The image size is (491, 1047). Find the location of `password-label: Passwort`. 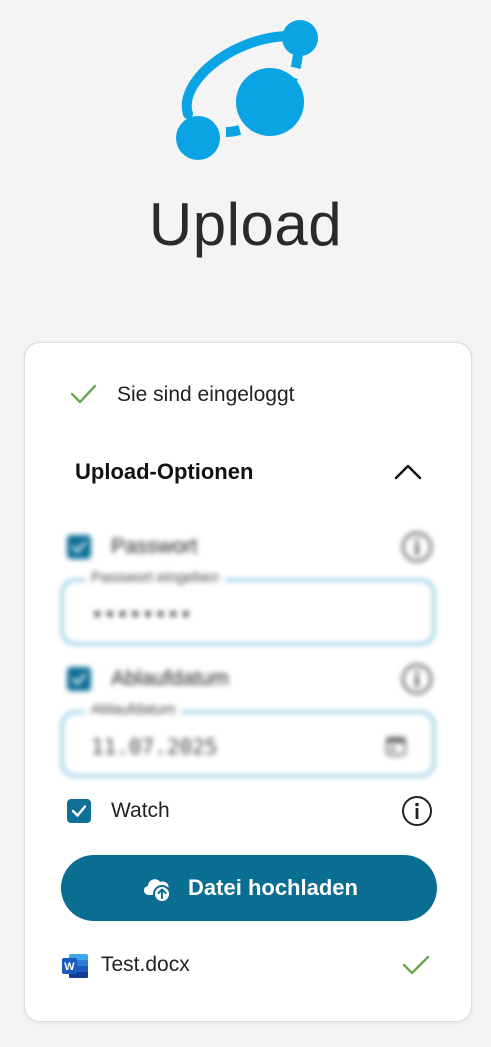

password-label: Passwort is located at coordinates (154, 546).